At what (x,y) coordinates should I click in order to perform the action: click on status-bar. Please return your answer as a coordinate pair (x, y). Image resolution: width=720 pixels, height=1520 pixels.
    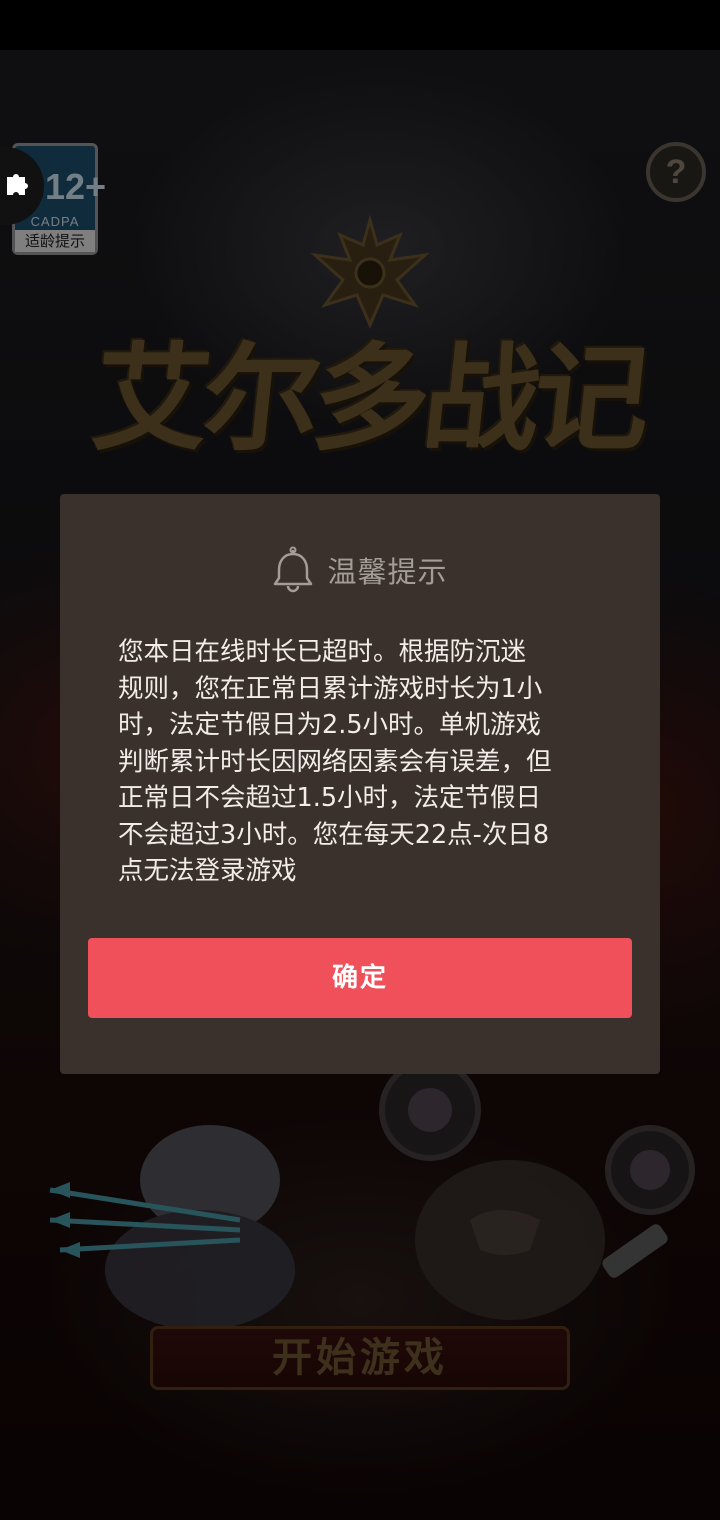
    Looking at the image, I should click on (360, 25).